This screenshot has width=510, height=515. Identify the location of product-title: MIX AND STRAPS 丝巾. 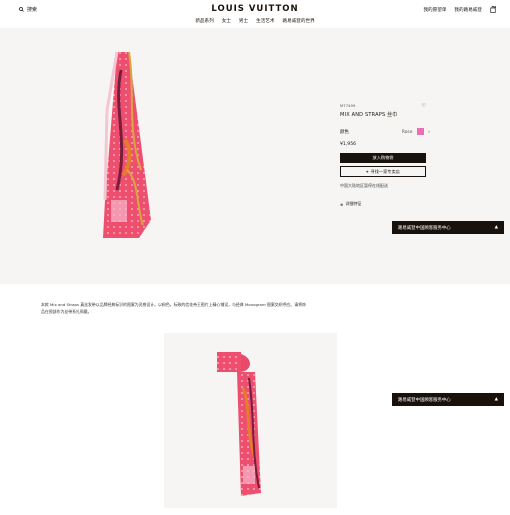
(369, 115).